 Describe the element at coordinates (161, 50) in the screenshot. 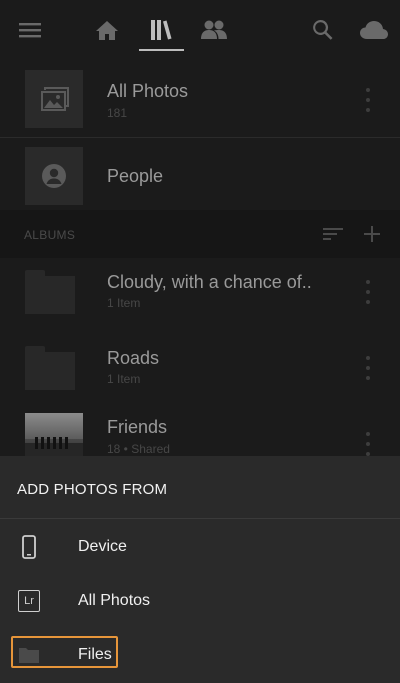

I see `active-tab-indicator` at that location.